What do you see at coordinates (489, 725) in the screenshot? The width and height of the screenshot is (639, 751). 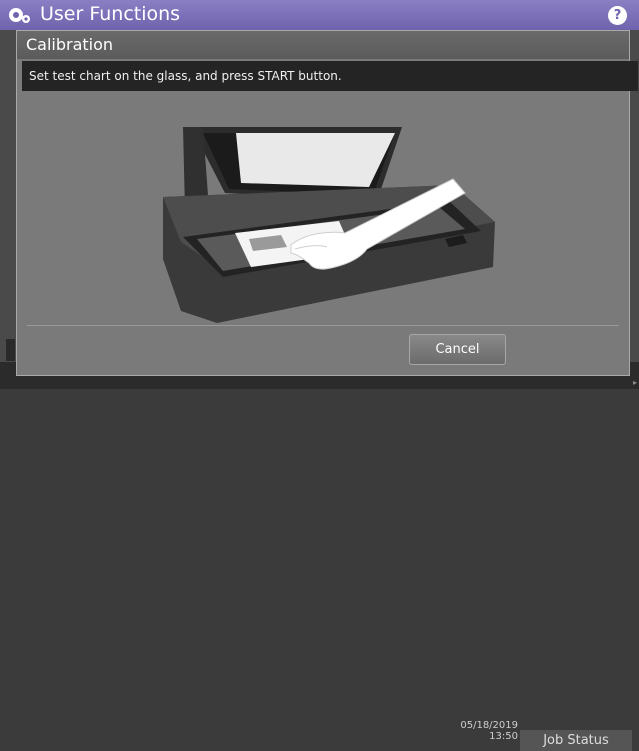 I see `status-date: 05/18/2019` at bounding box center [489, 725].